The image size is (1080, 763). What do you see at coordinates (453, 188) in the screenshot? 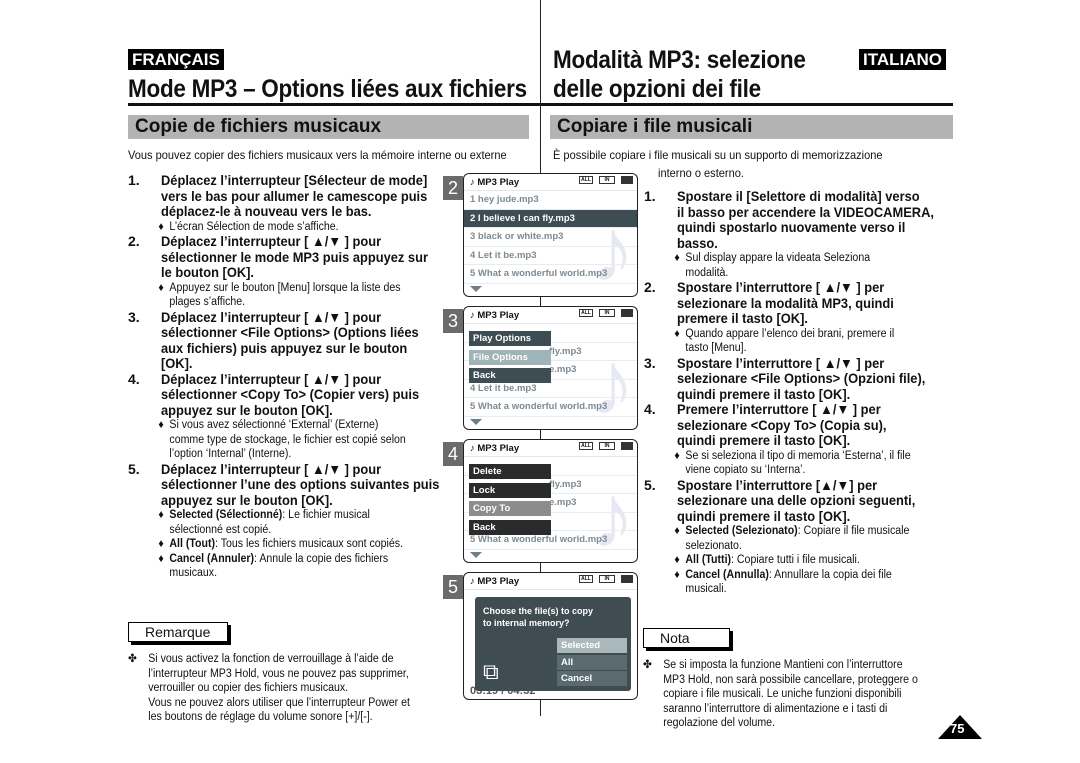
I see `step-badge: 2` at bounding box center [453, 188].